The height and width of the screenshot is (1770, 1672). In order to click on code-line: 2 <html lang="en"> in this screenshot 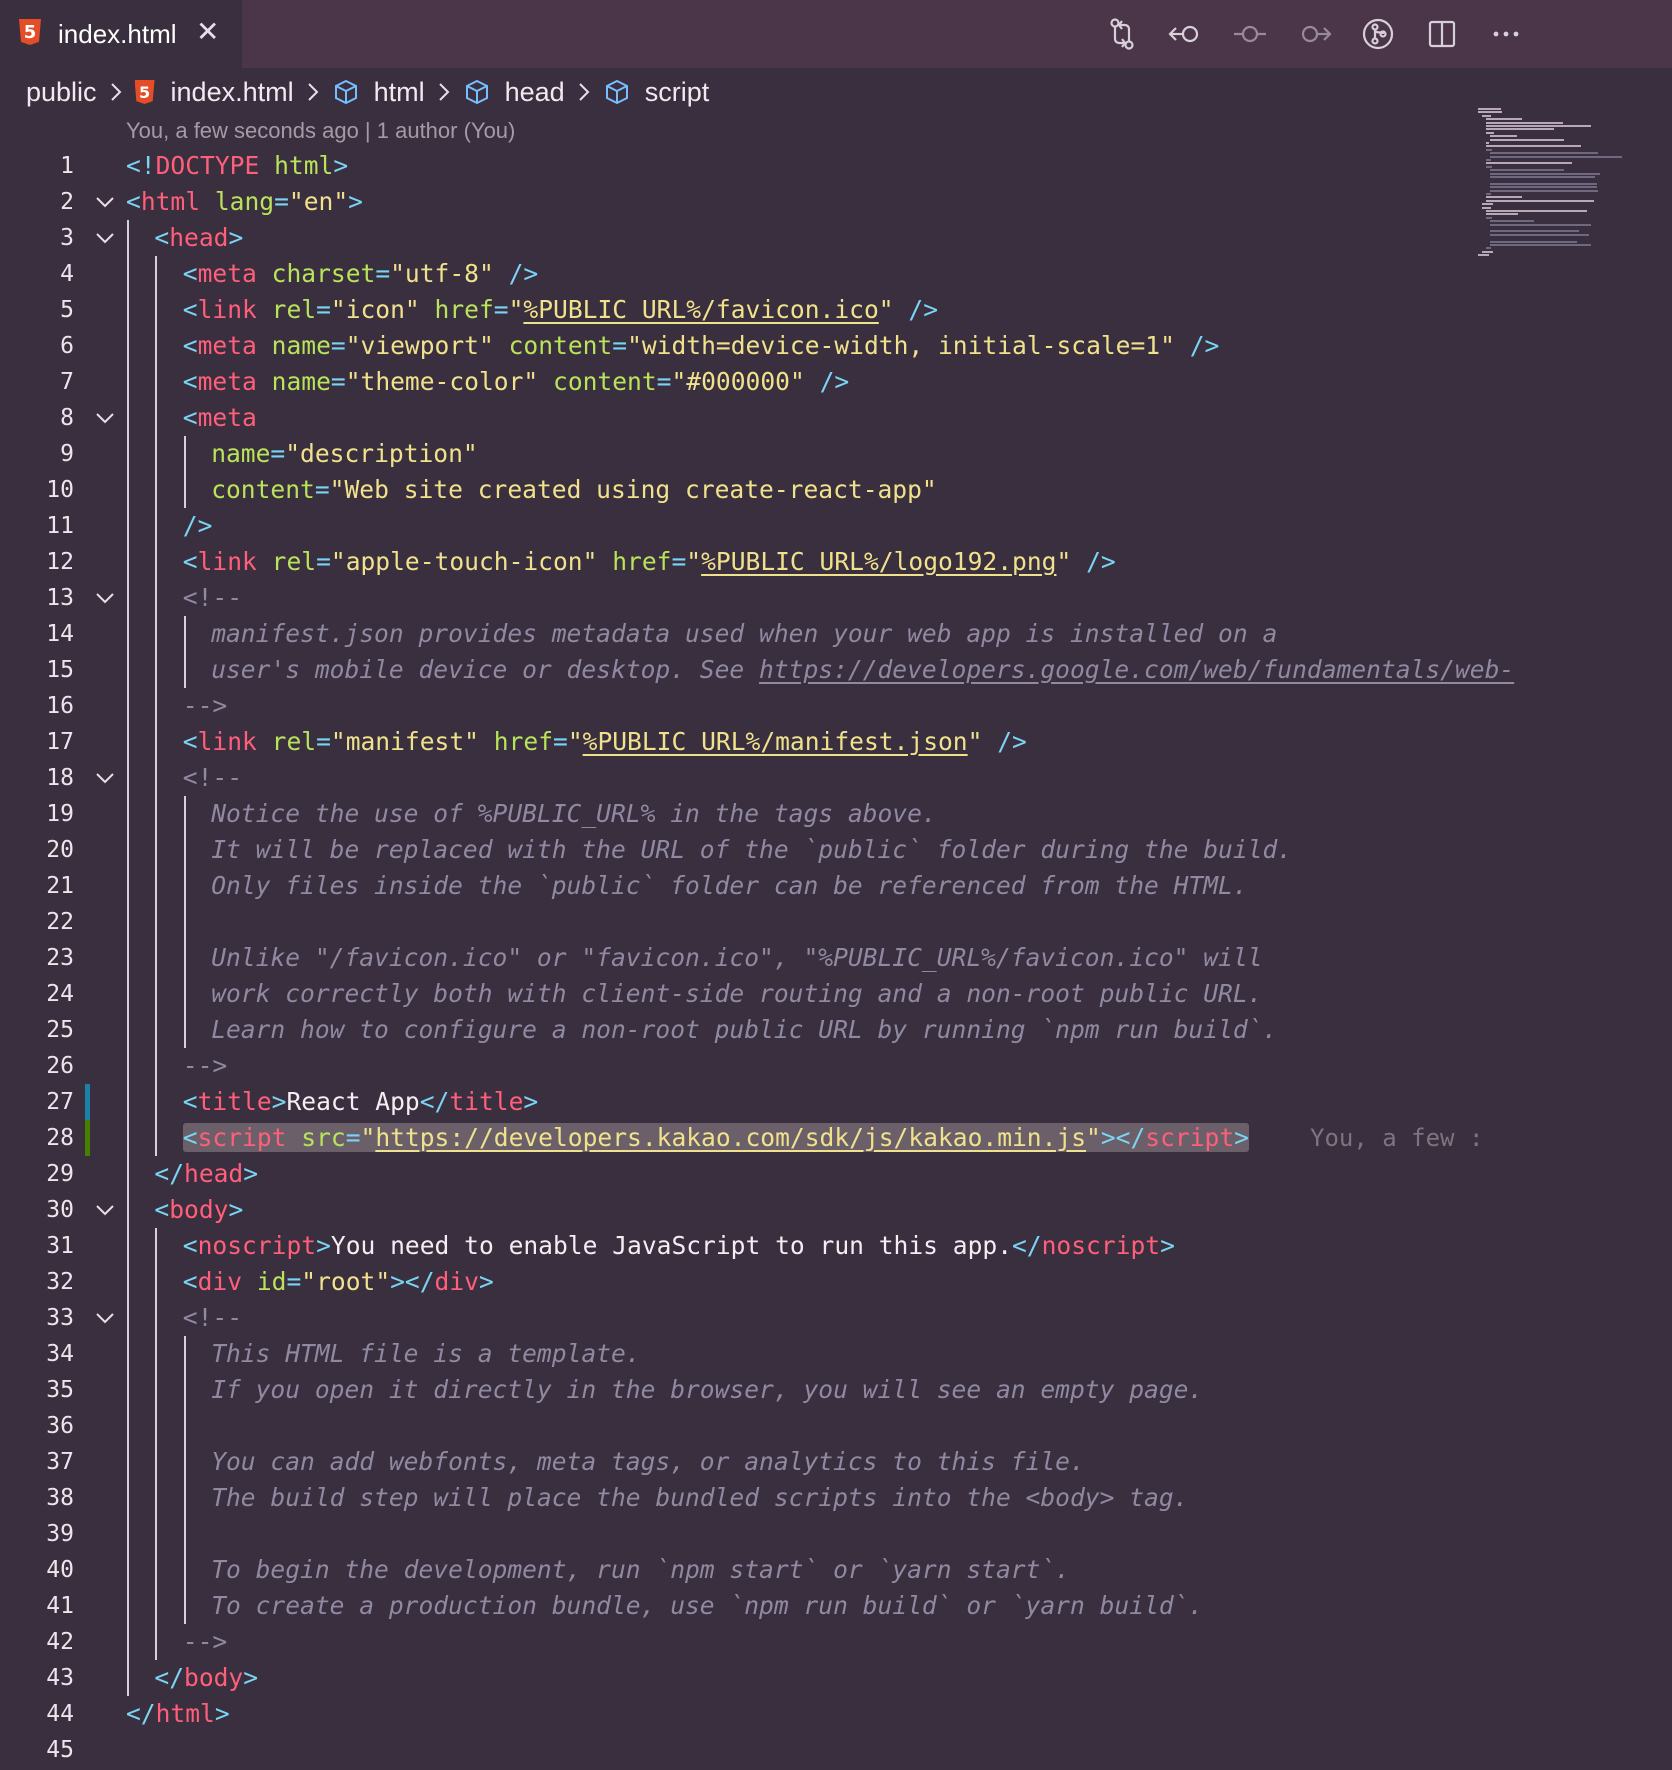, I will do `click(740, 202)`.